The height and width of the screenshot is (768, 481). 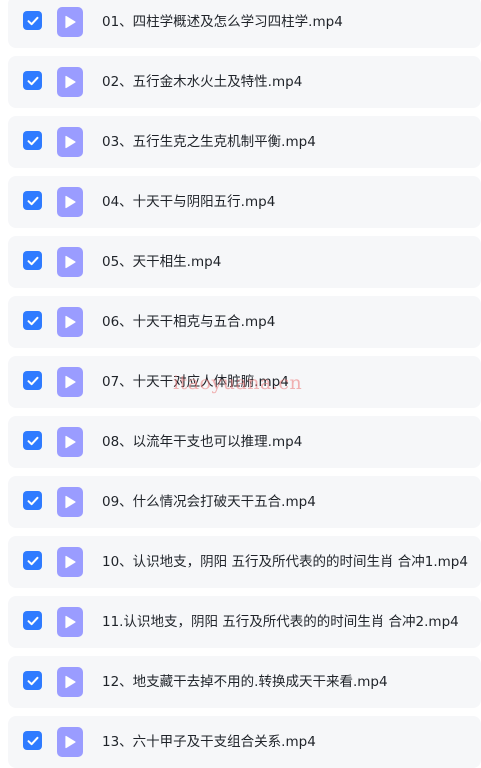 I want to click on file-row: 10、认识地支，阴阳 五行及所代表的的时间生肖 合冲1.mp4, so click(x=244, y=562).